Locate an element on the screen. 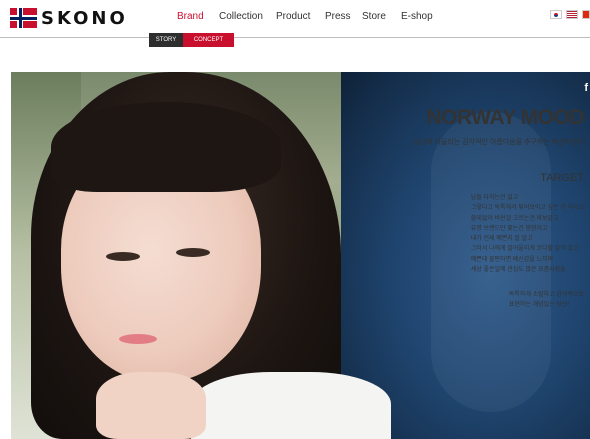  us-flag-icon is located at coordinates (572, 14).